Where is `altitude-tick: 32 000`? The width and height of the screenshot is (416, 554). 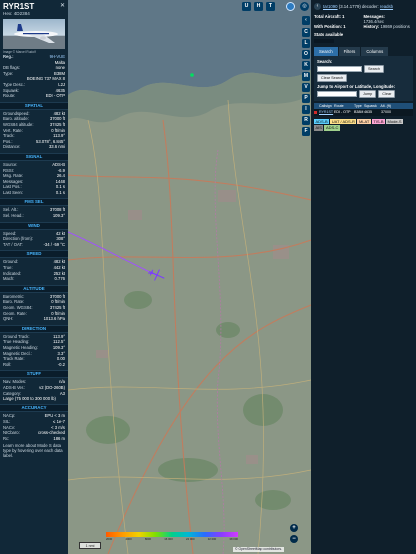
altitude-tick: 32 000 is located at coordinates (212, 539).